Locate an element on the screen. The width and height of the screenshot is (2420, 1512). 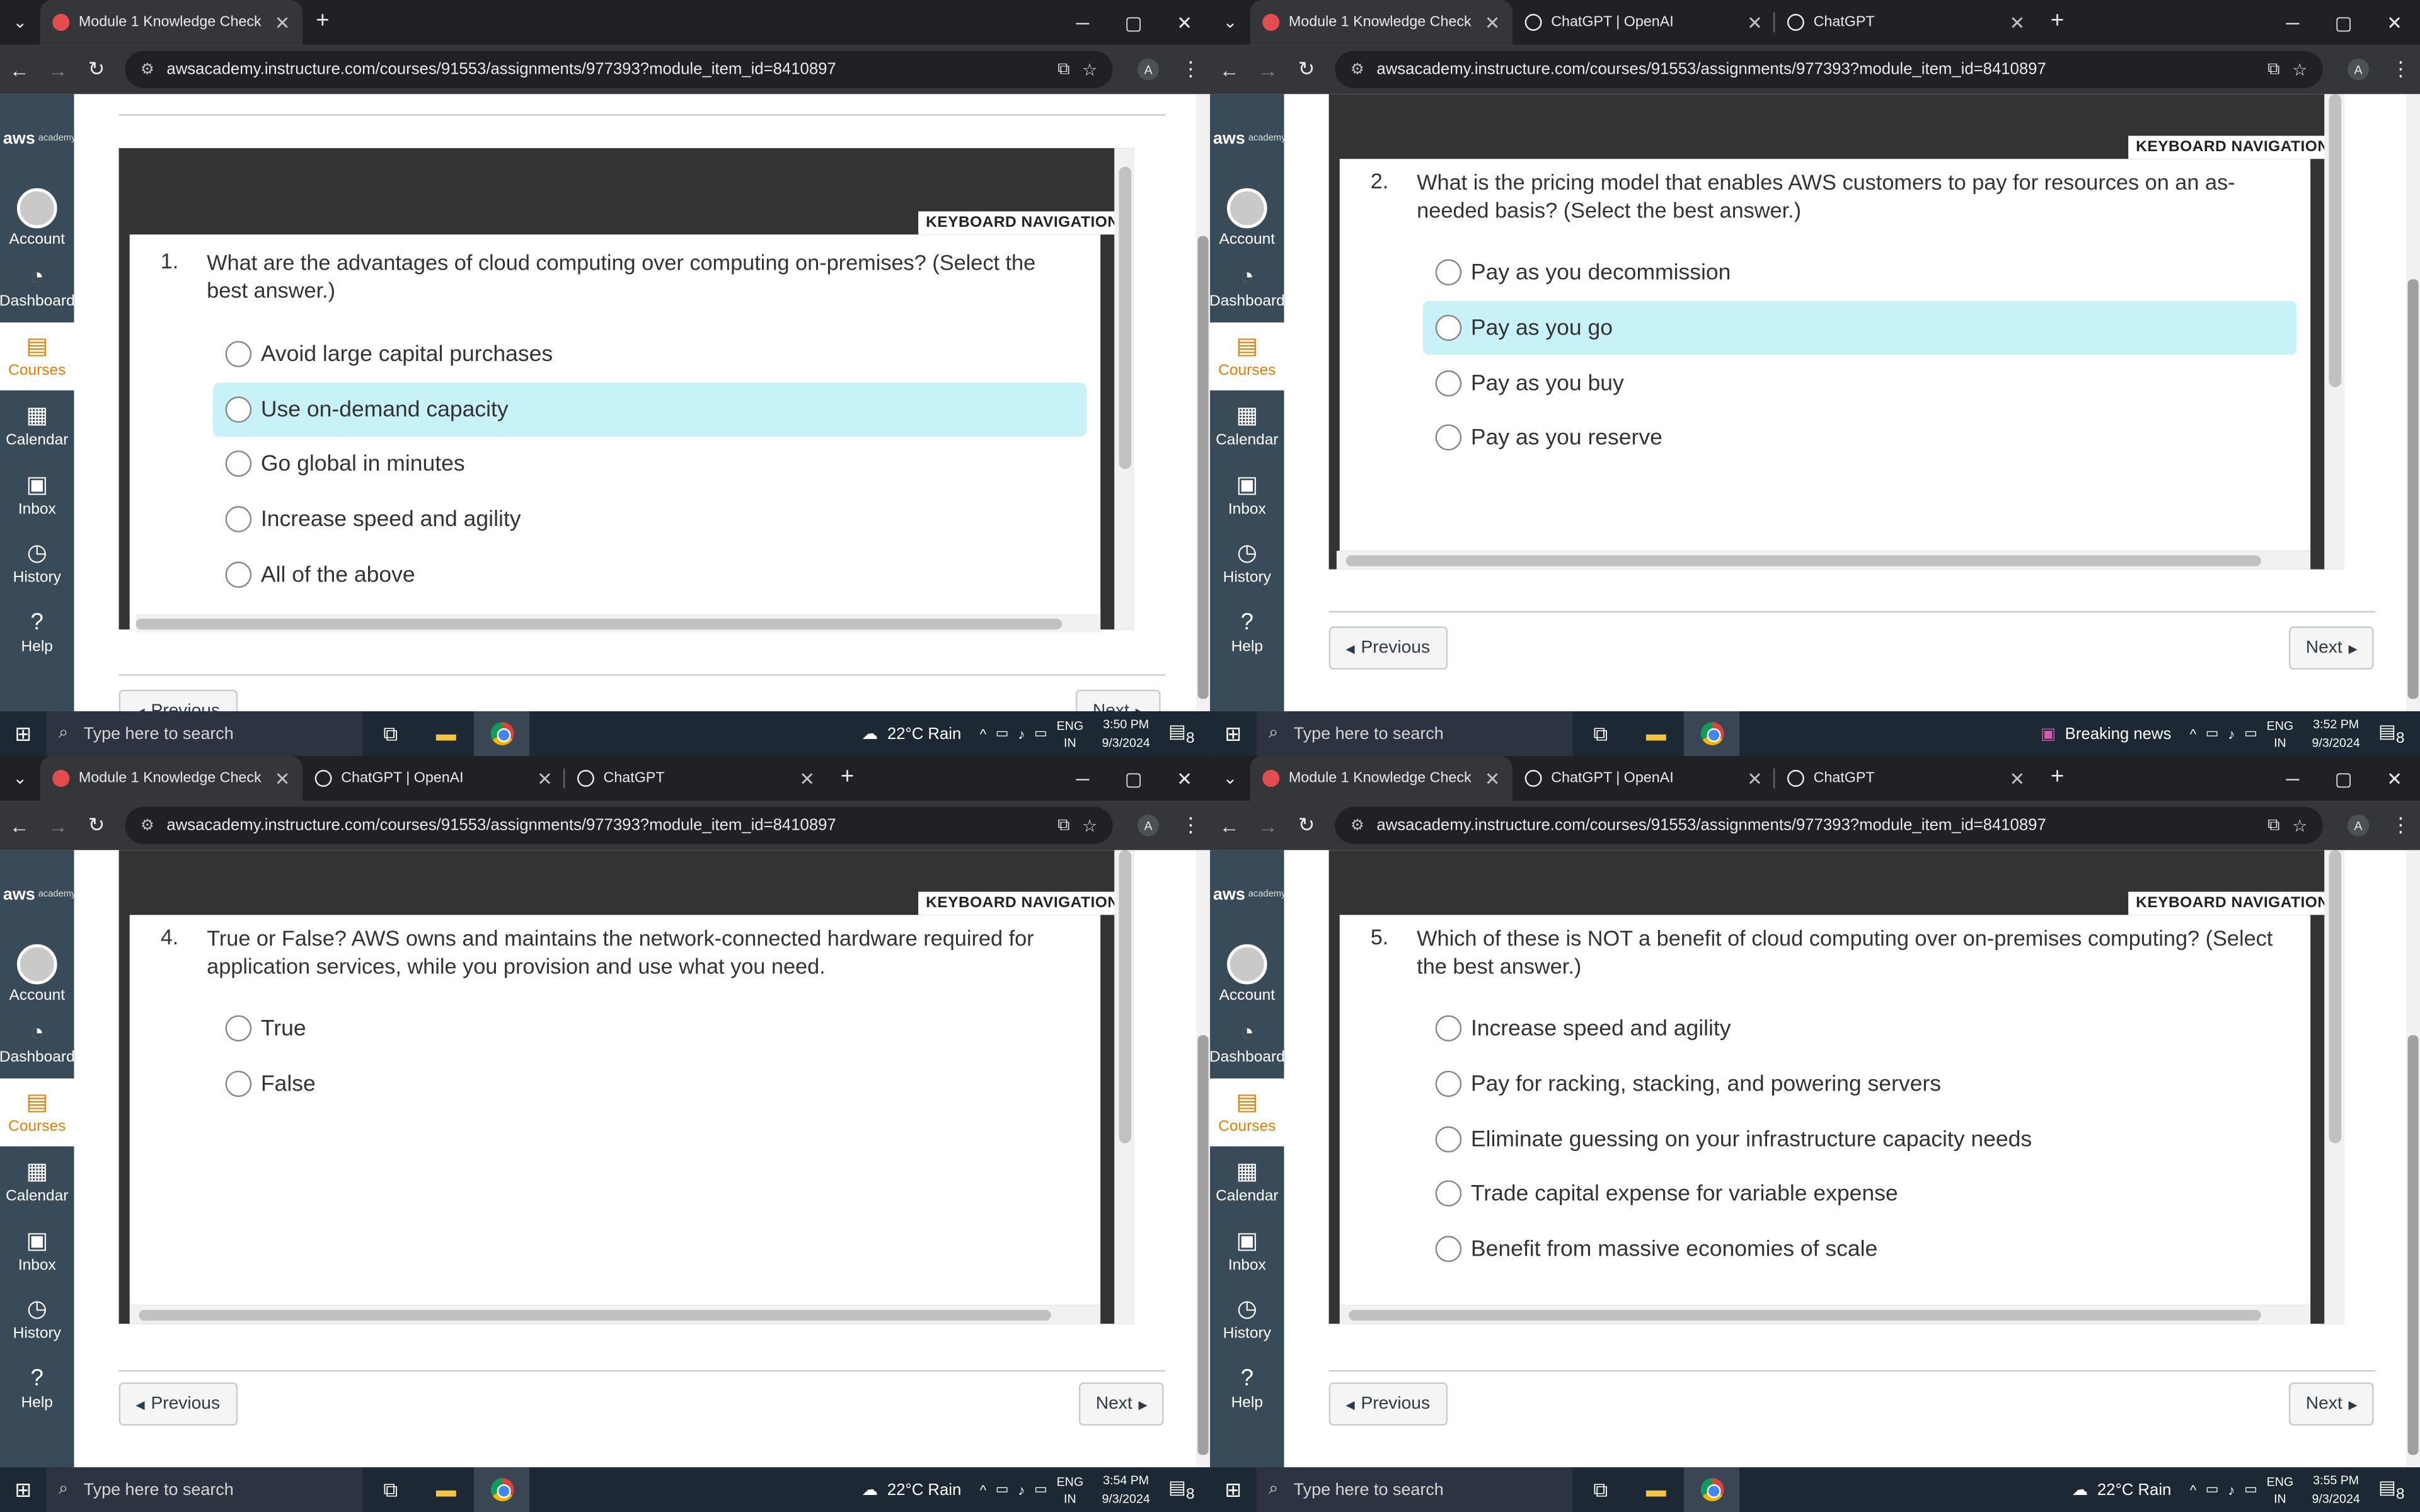
nav-account: Account is located at coordinates (37, 974).